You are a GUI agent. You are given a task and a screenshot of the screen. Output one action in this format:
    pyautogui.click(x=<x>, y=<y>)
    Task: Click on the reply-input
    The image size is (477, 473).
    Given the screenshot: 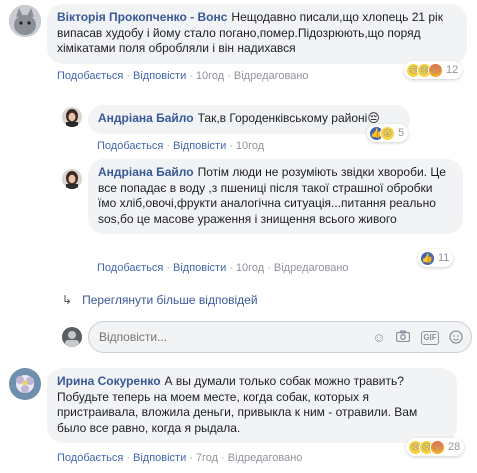 What is the action you would take?
    pyautogui.click(x=209, y=337)
    